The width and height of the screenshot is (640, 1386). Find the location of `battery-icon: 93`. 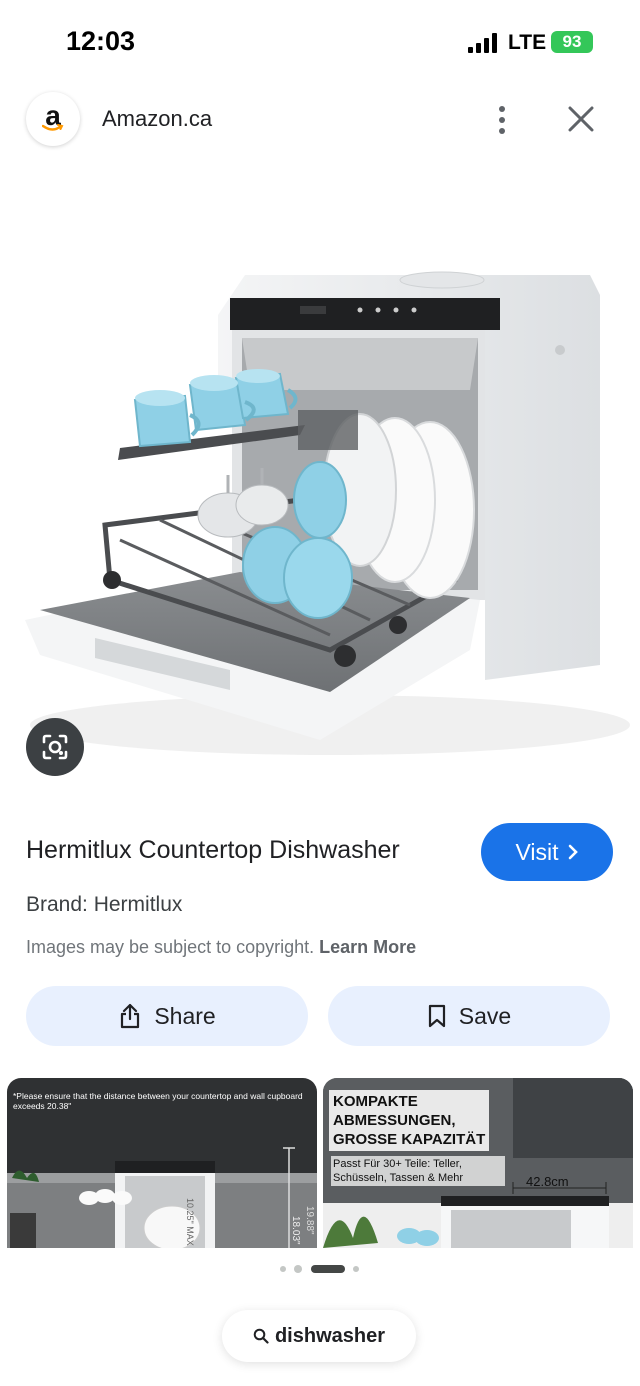

battery-icon: 93 is located at coordinates (572, 42).